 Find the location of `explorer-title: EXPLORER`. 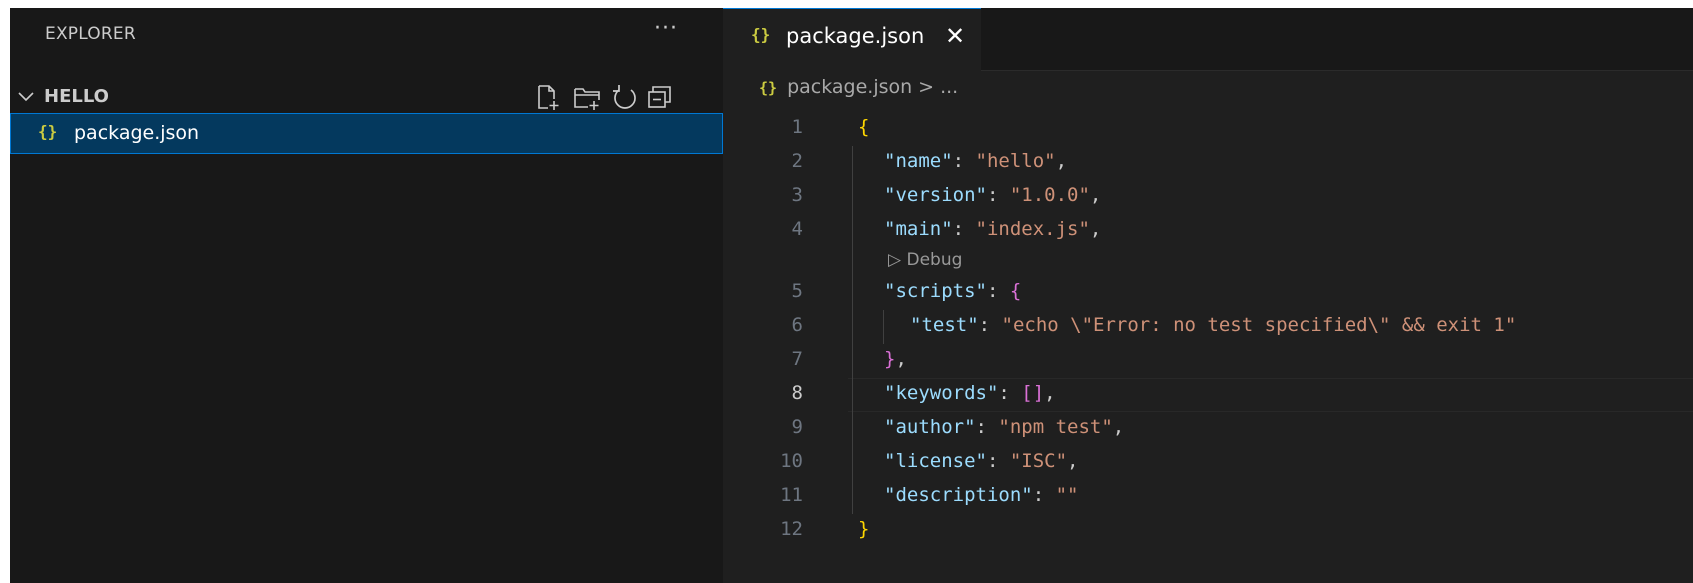

explorer-title: EXPLORER is located at coordinates (90, 34).